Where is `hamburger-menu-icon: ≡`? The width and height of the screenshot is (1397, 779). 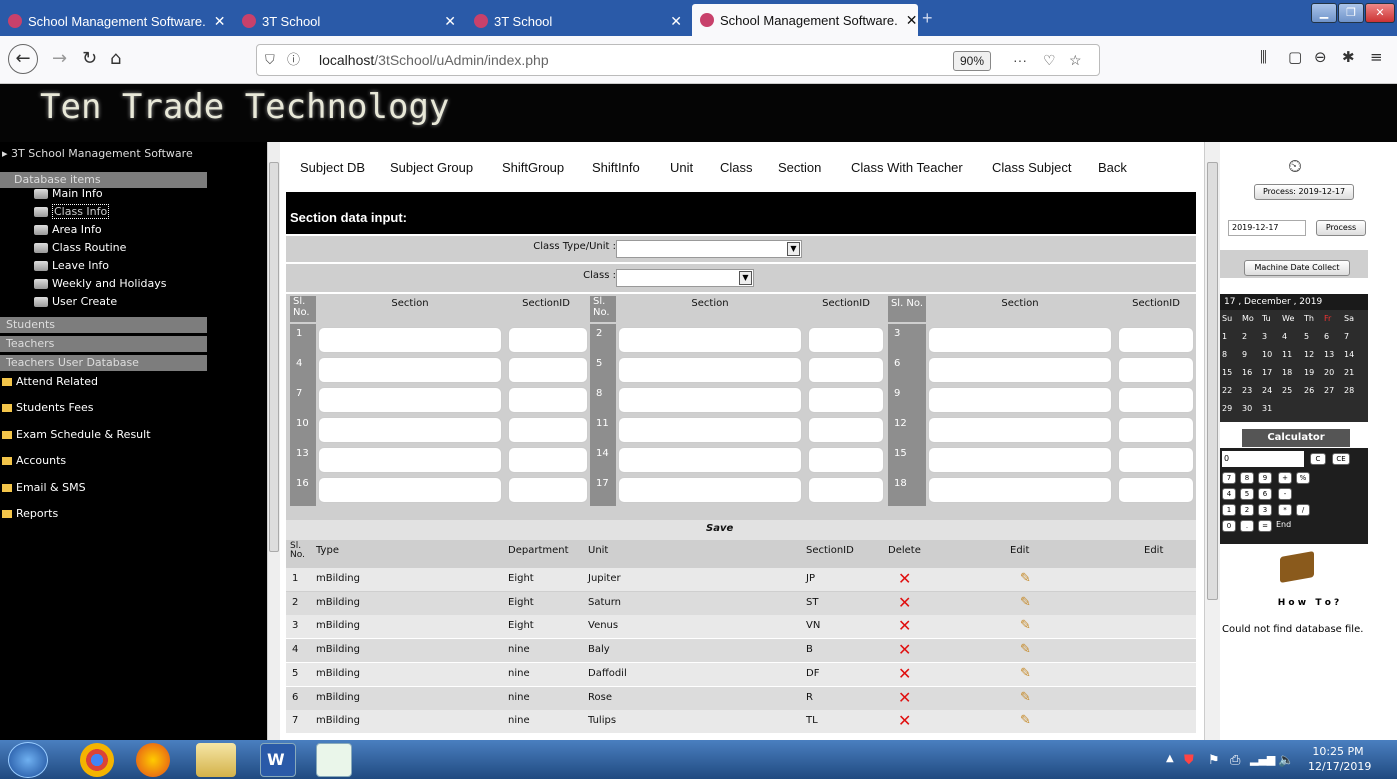 hamburger-menu-icon: ≡ is located at coordinates (1376, 57).